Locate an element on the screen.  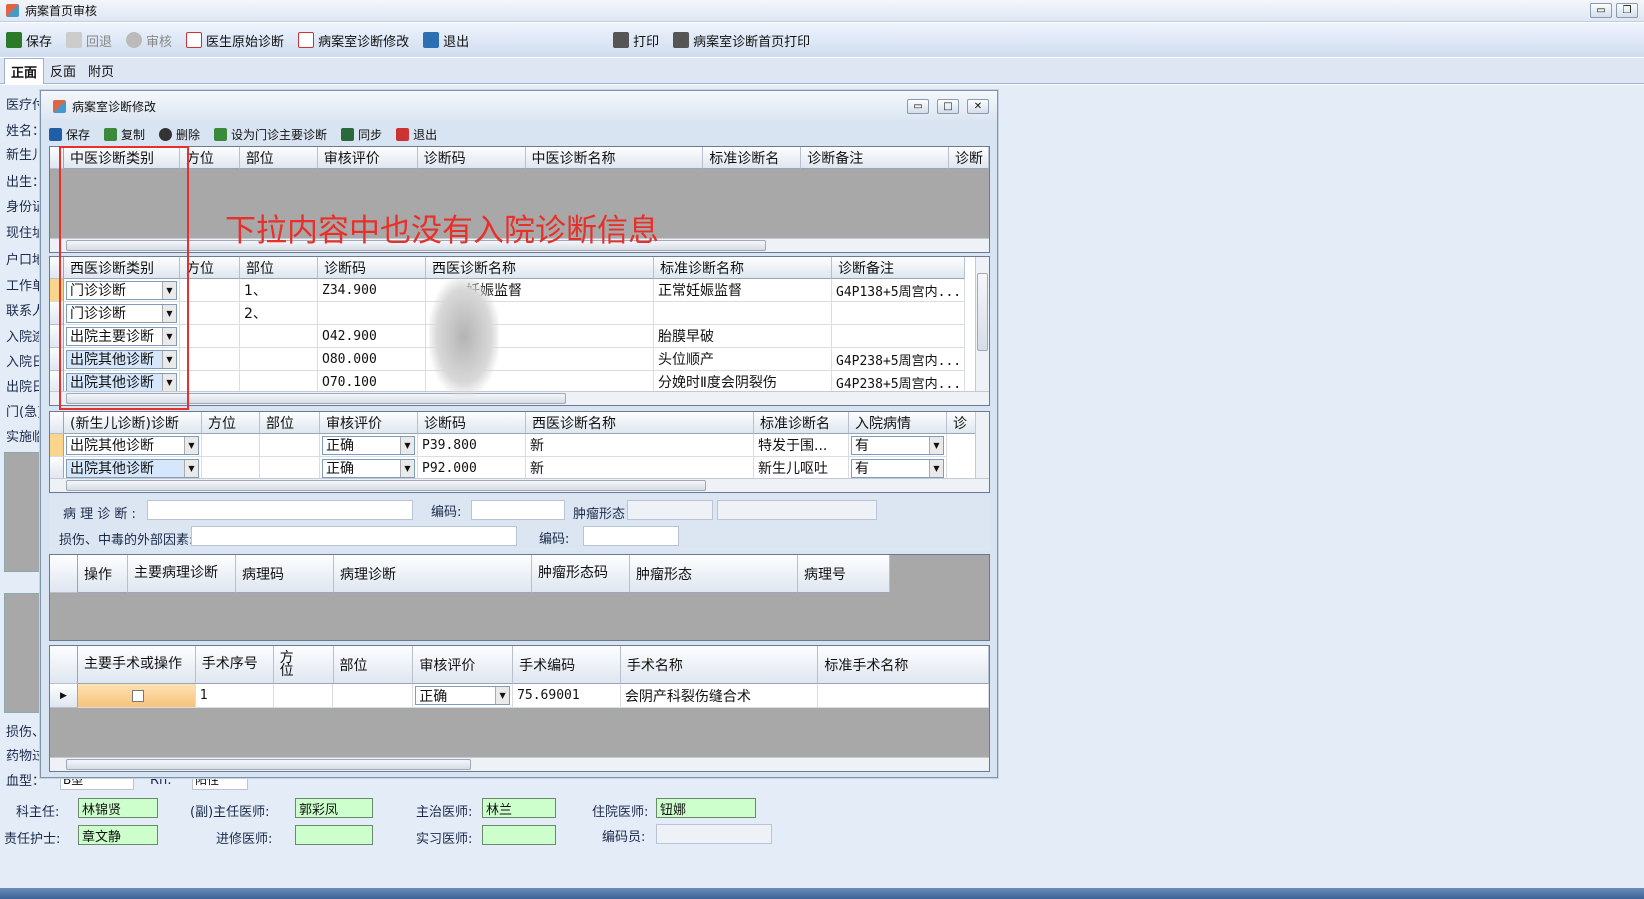
dialog-copy-button: 复制 is located at coordinates (124, 134).